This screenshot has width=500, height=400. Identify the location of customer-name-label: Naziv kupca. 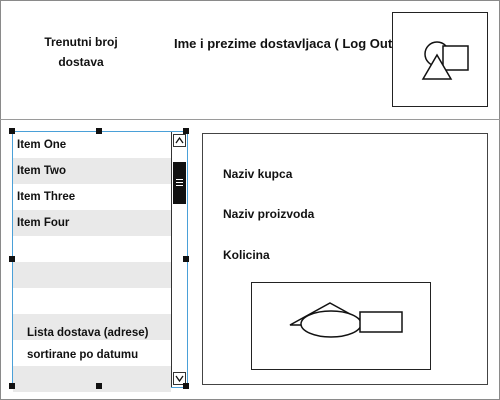
(258, 174).